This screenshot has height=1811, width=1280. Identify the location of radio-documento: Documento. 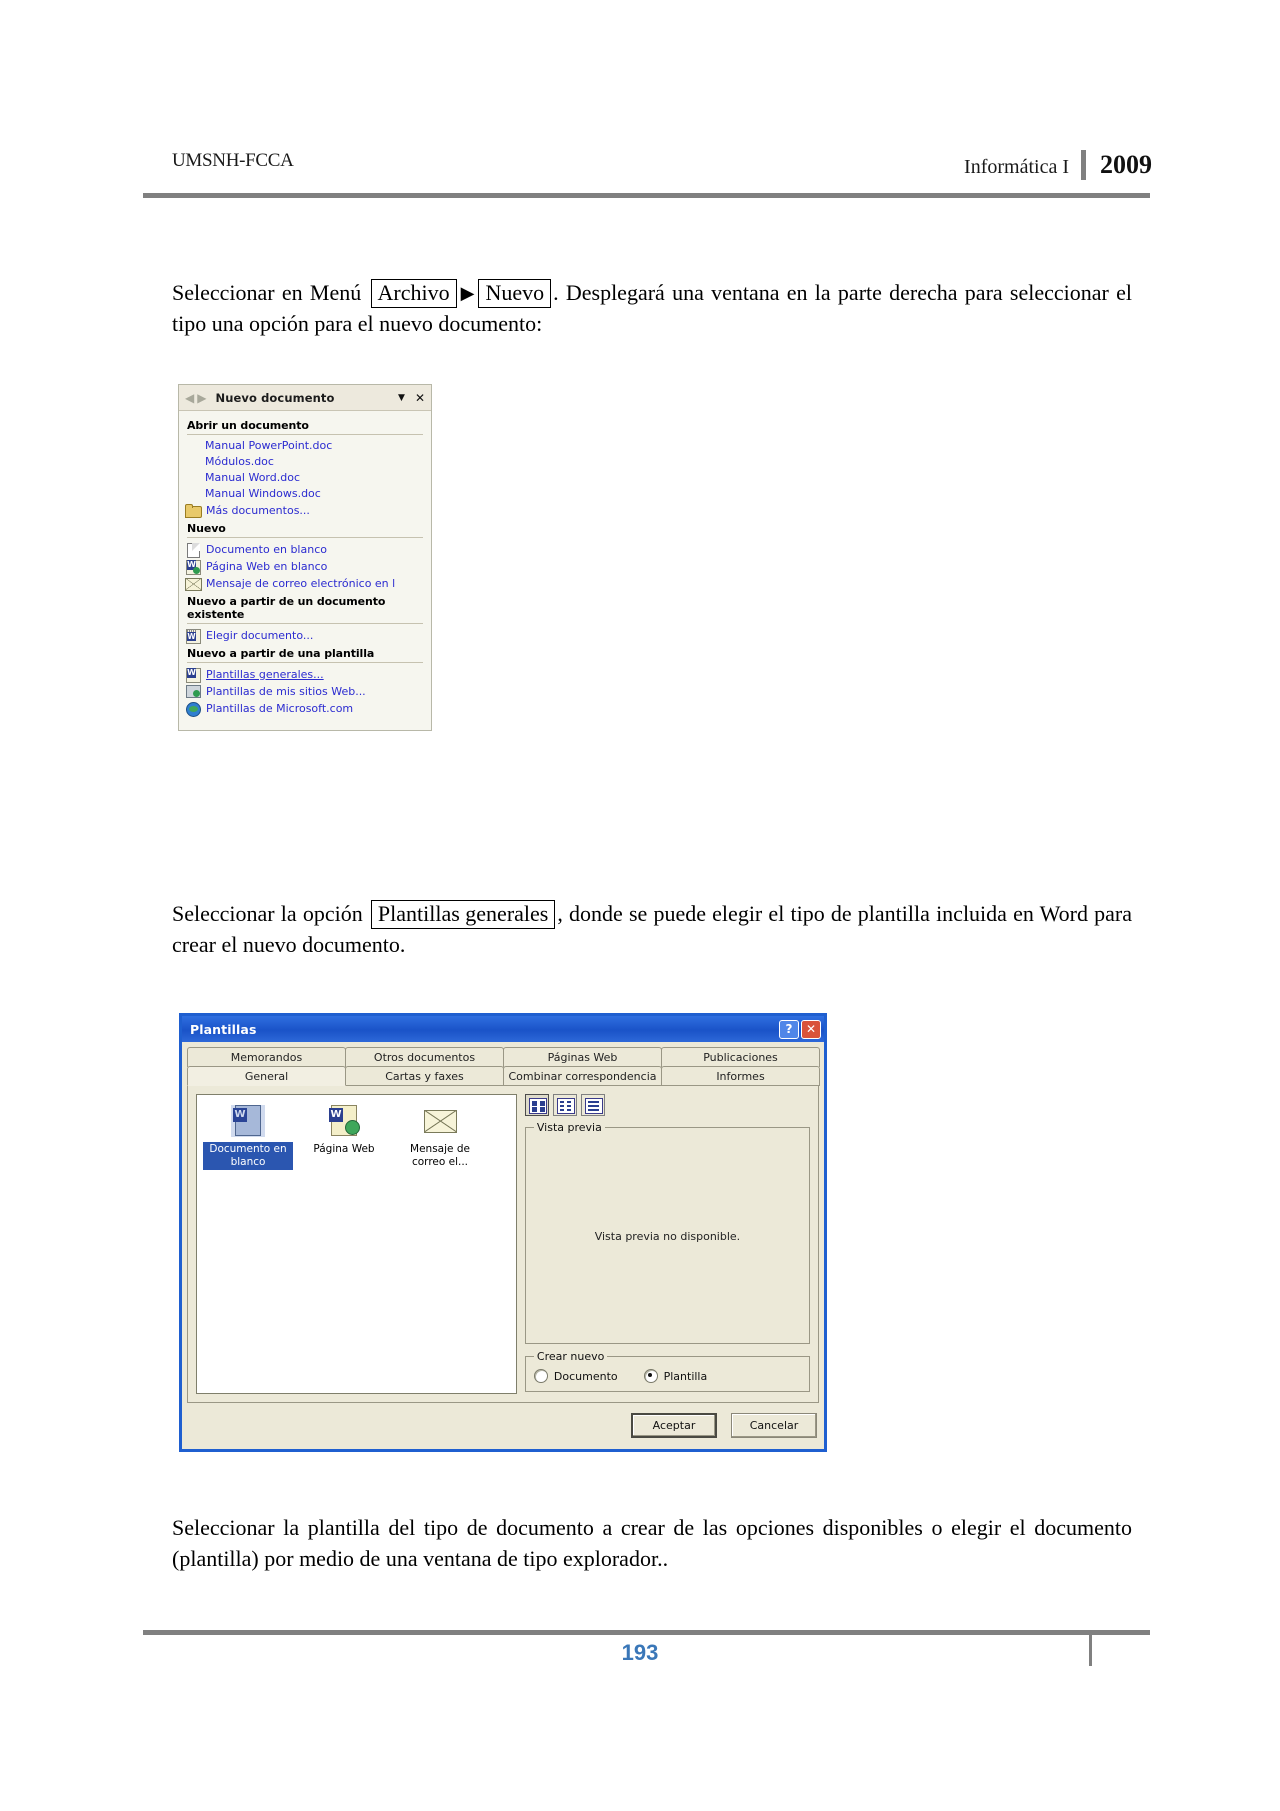
(575, 1376).